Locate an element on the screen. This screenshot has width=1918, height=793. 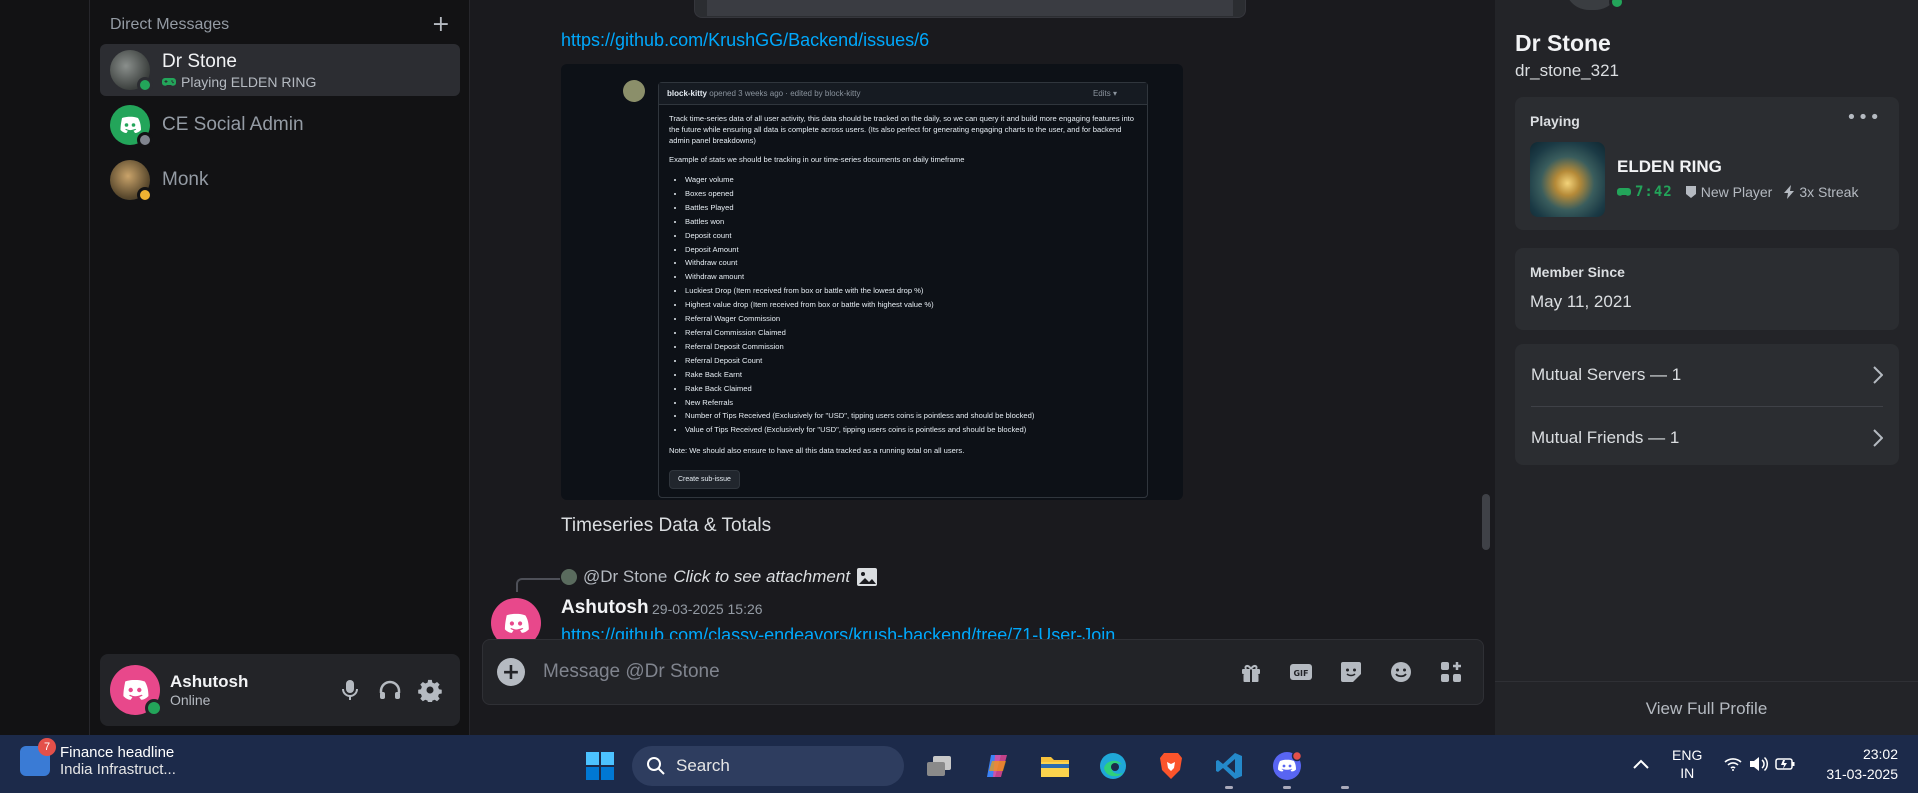
chevron-up-icon is located at coordinates (1641, 764).